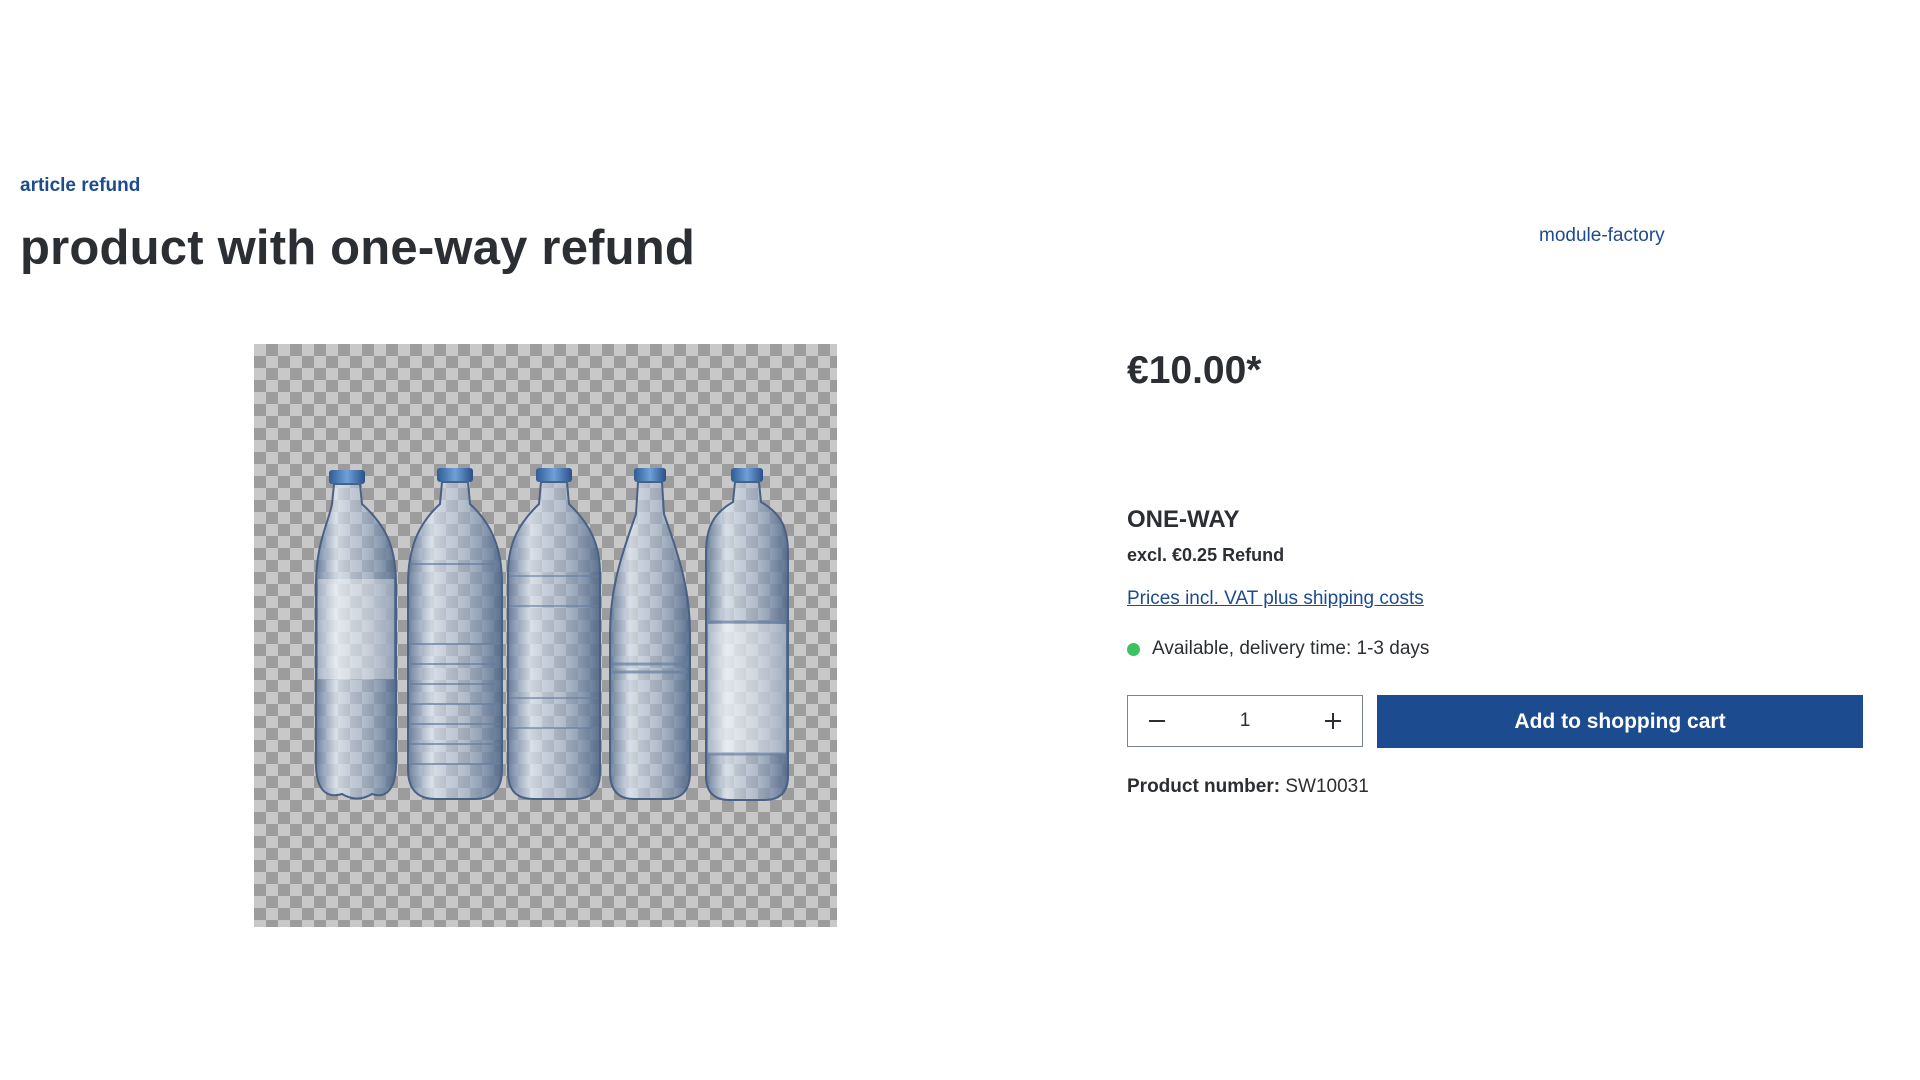  I want to click on quantity-decrease-button, so click(1157, 721).